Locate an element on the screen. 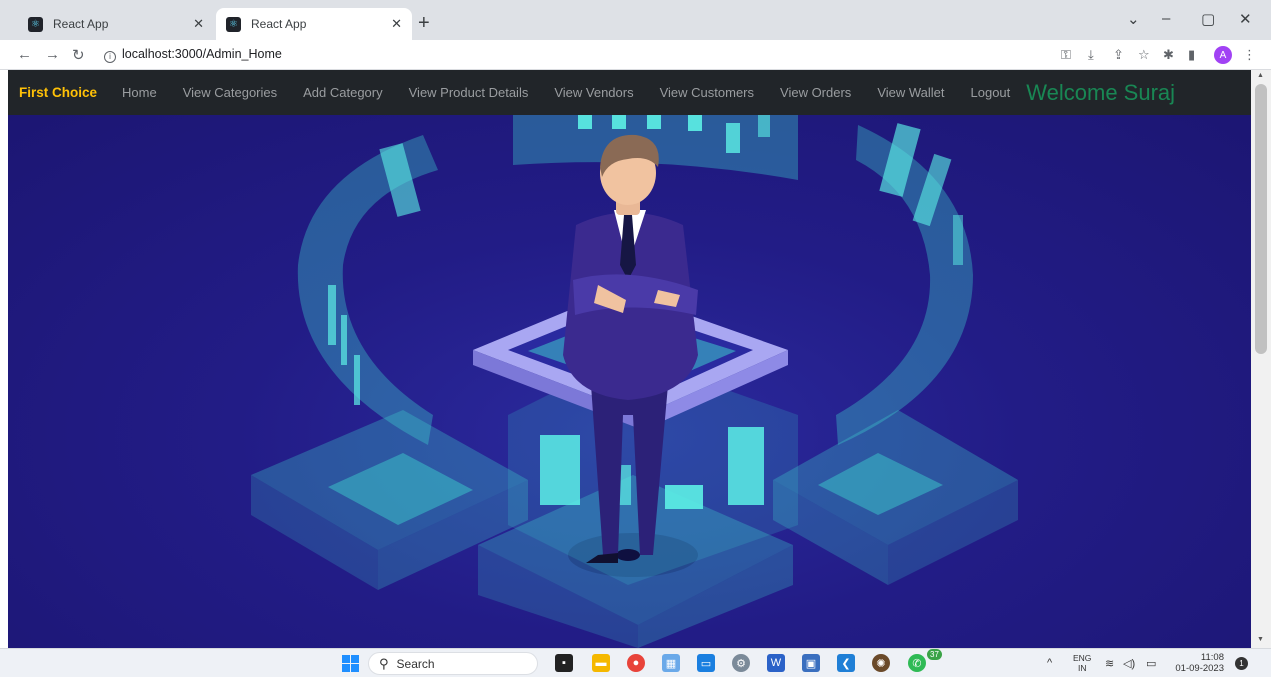 This screenshot has width=1271, height=677. bug-app-icon: ✺ is located at coordinates (881, 663).